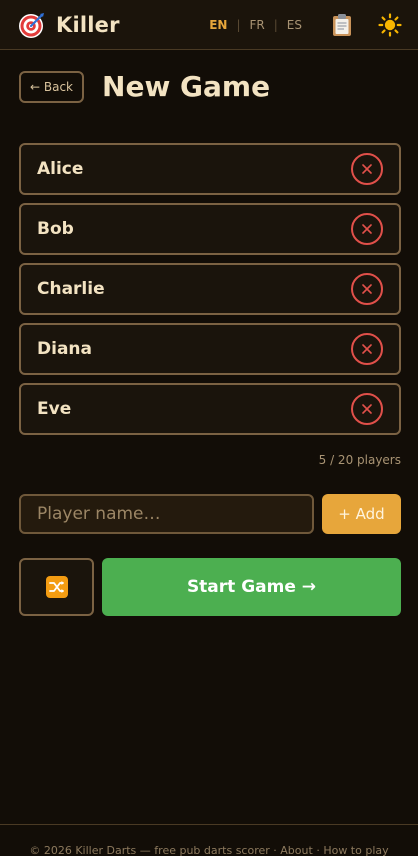 The height and width of the screenshot is (856, 418). I want to click on game-actions: Start Game →, so click(210, 587).